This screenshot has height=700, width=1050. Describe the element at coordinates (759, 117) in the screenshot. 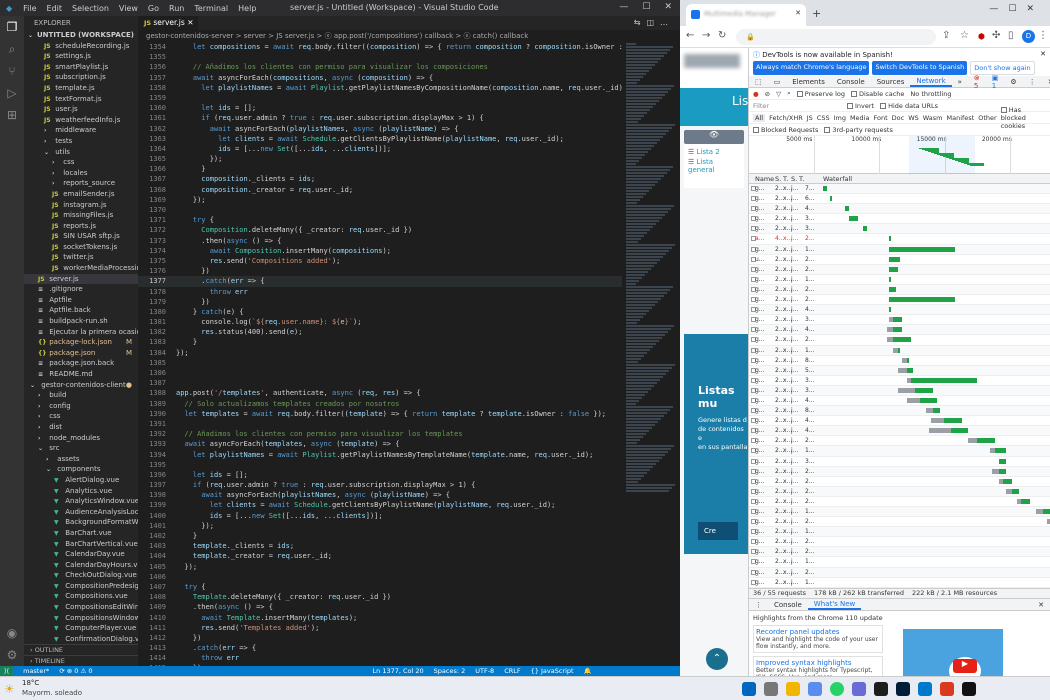

I see `type-filter-all: All` at that location.